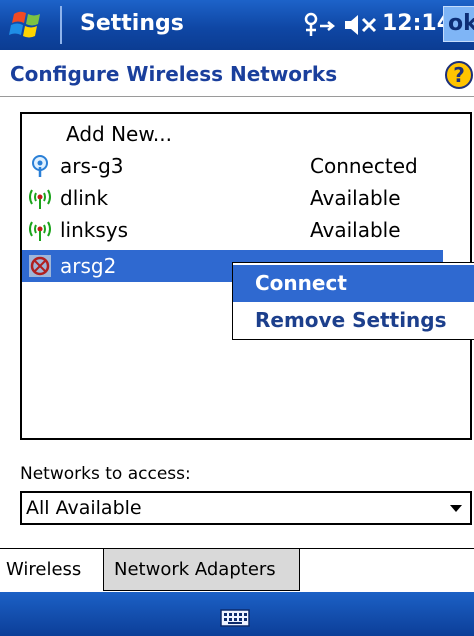  What do you see at coordinates (353, 283) in the screenshot?
I see `menu-item-connect: Connect` at bounding box center [353, 283].